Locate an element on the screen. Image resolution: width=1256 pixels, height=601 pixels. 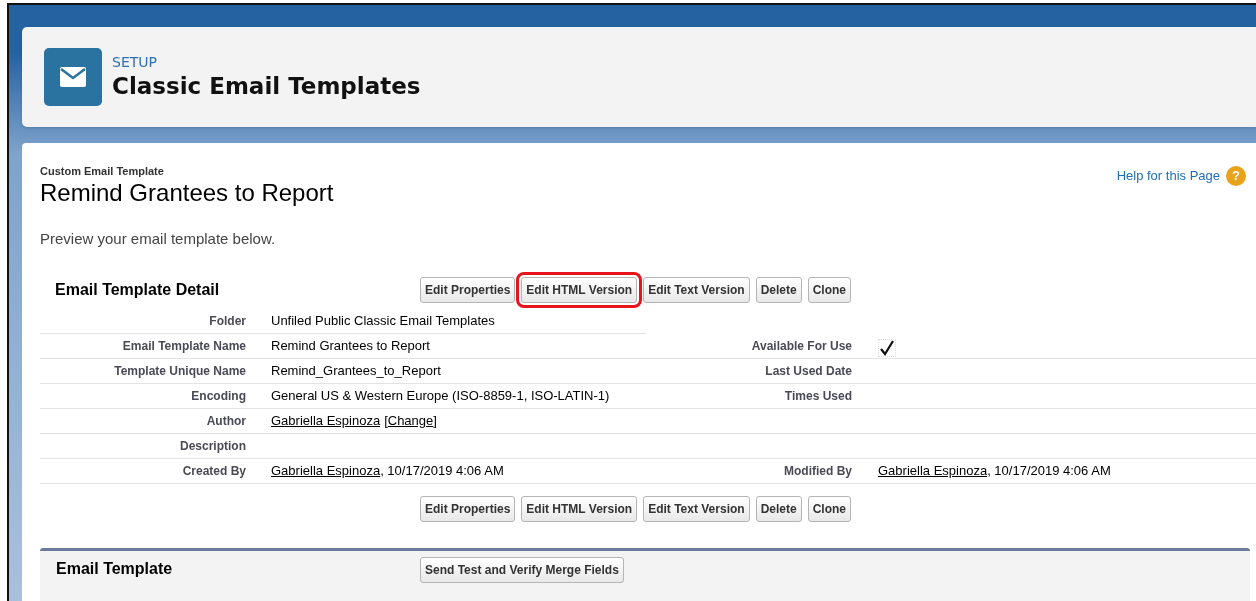
field-value: Remind_Grantees_to_Report is located at coordinates (356, 370).